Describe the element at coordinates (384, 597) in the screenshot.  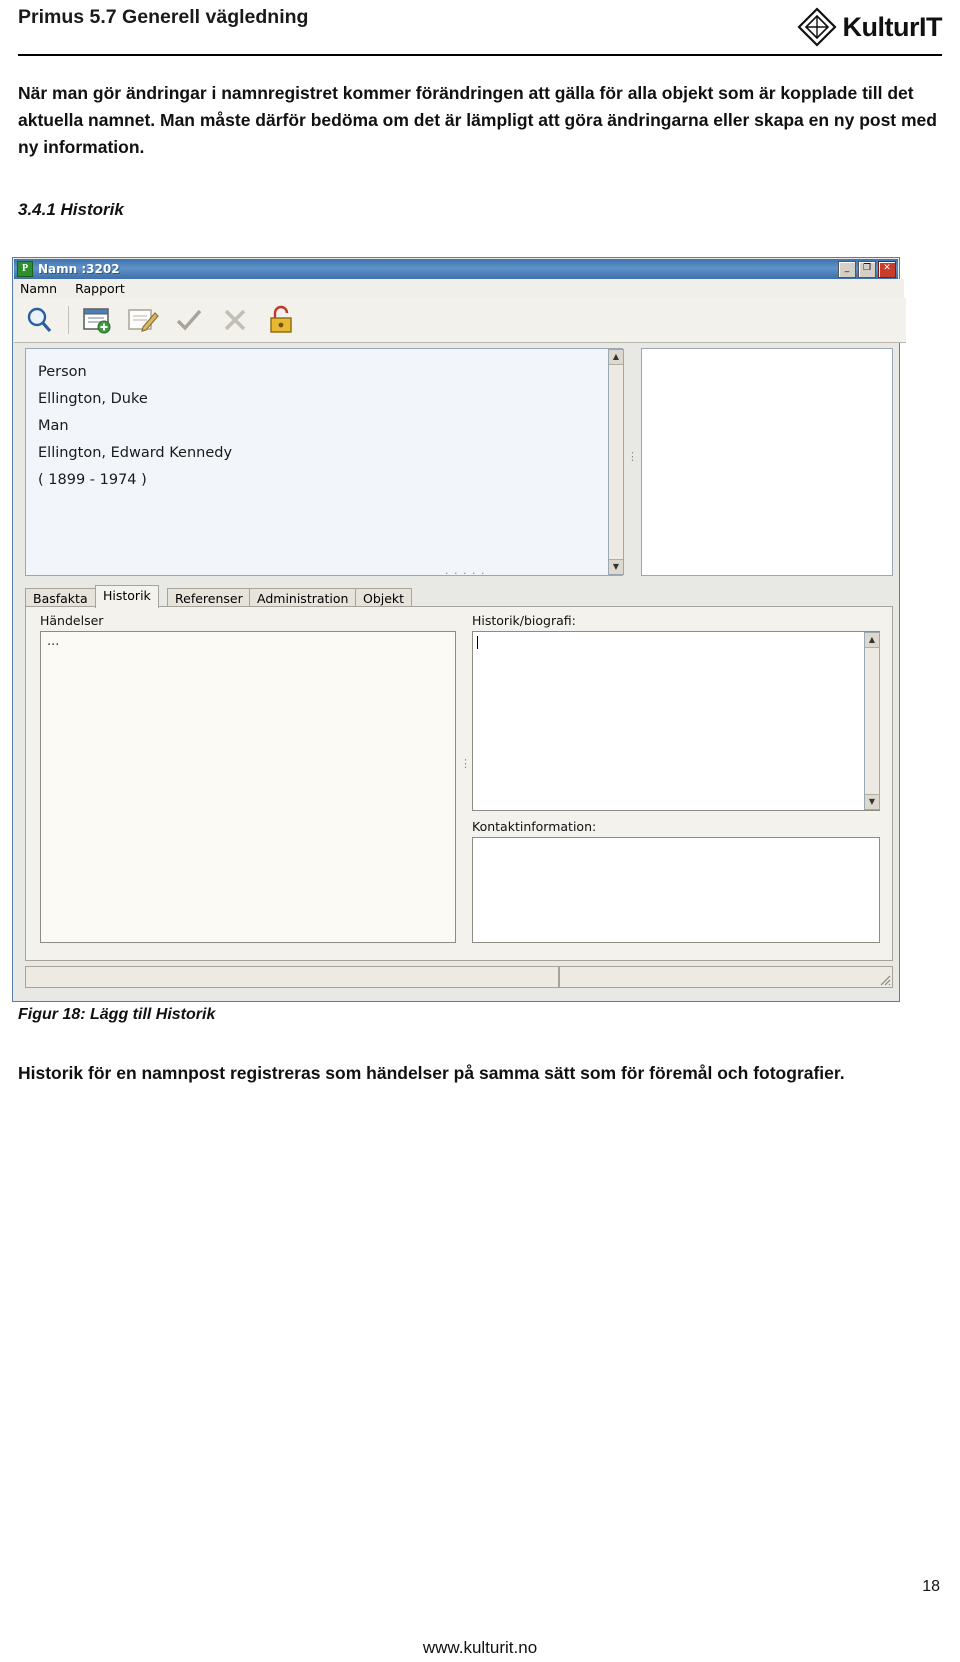
I see `tab-objekt: Objekt` at that location.